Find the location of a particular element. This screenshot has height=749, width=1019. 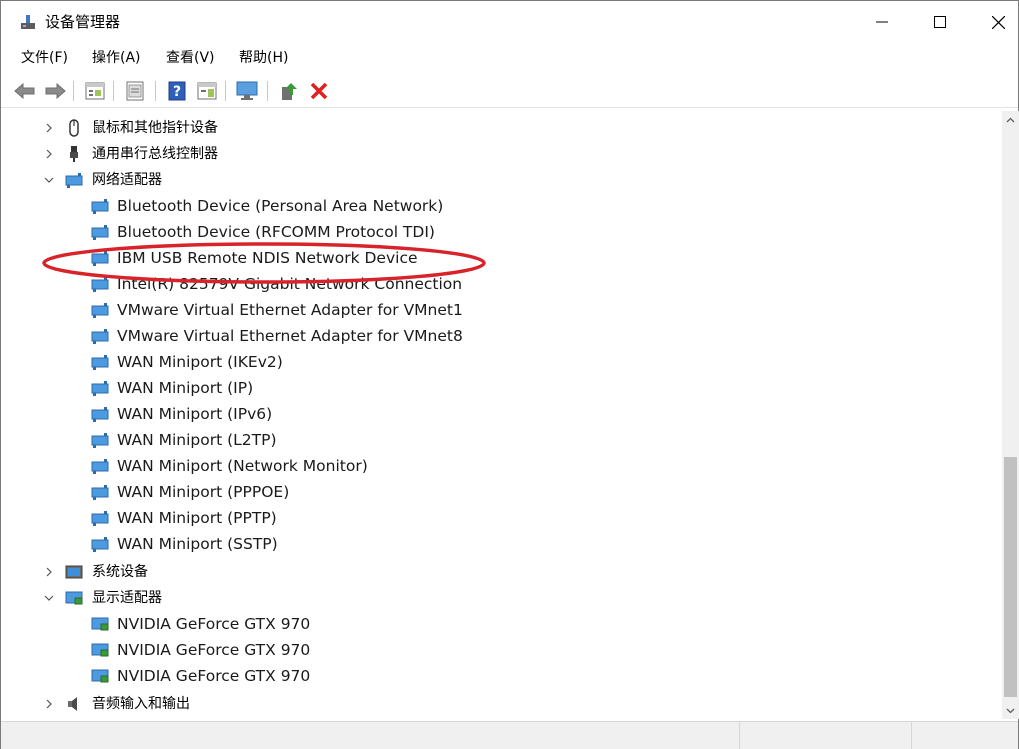

help-icon: ? is located at coordinates (177, 91).